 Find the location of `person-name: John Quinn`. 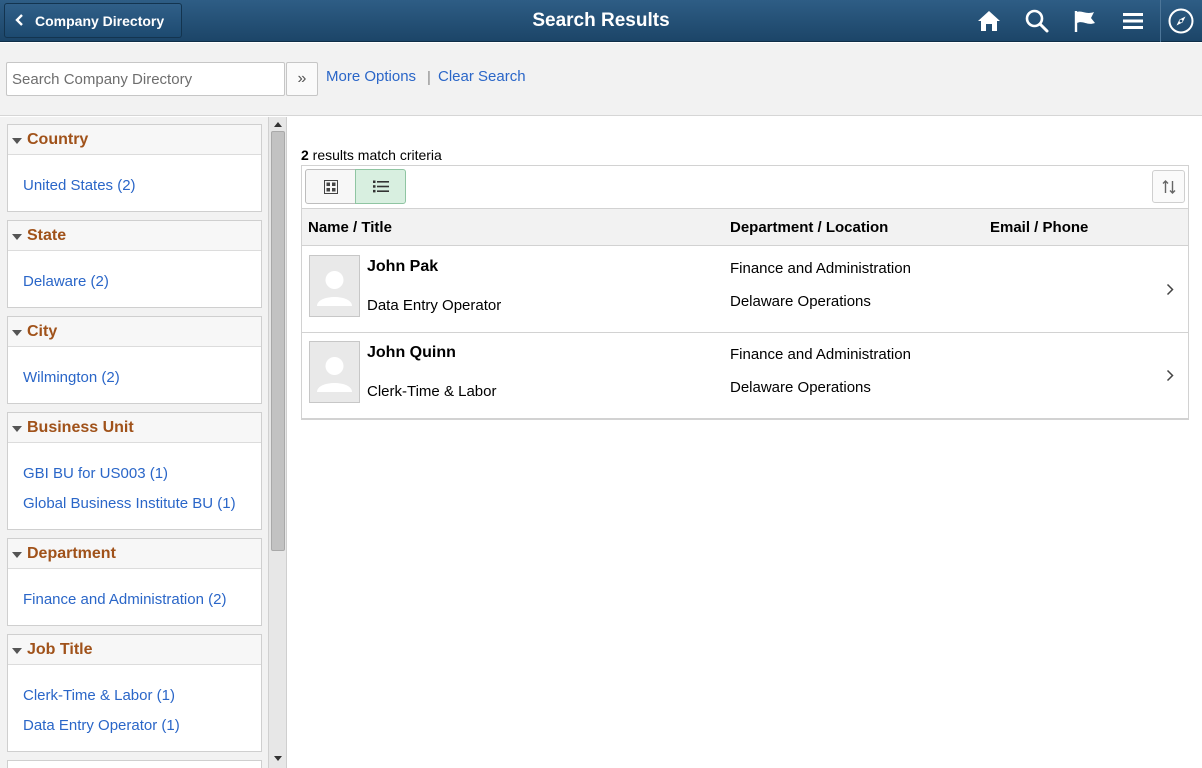

person-name: John Quinn is located at coordinates (411, 352).